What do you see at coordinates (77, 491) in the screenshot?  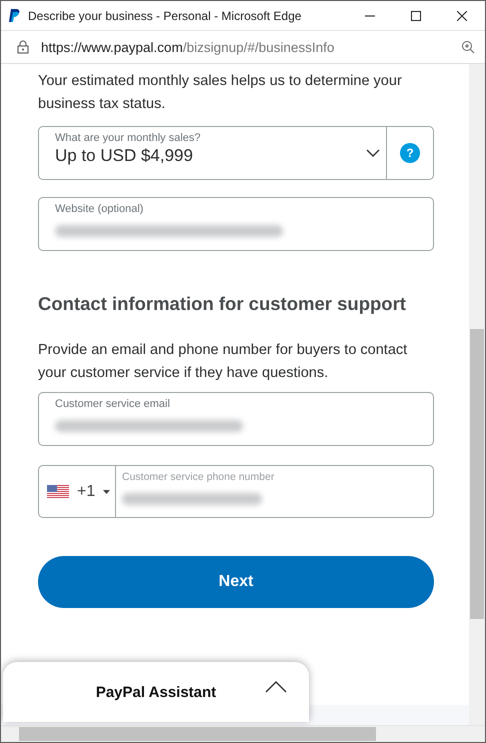 I see `country-code-select: +1` at bounding box center [77, 491].